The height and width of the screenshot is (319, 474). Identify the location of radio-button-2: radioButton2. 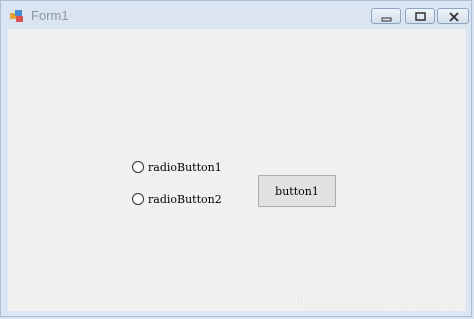
(177, 199).